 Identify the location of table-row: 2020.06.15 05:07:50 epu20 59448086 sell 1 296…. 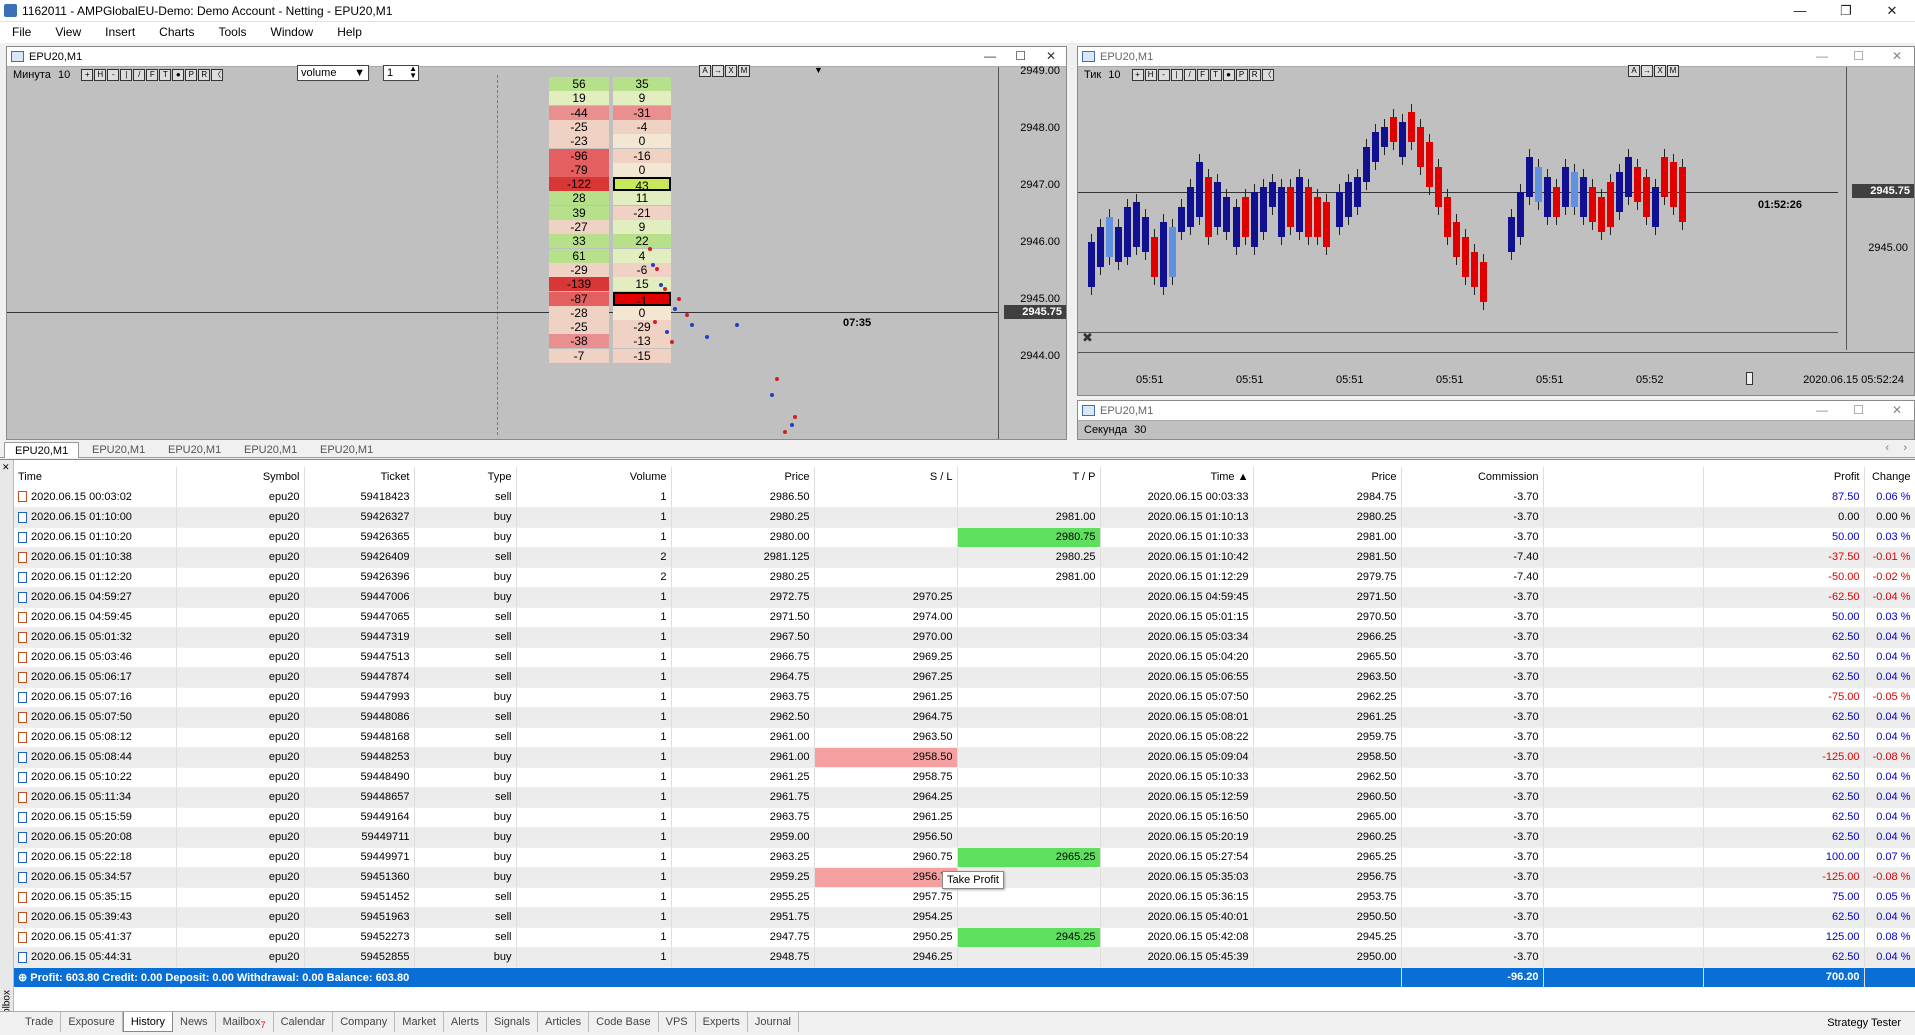
(964, 717).